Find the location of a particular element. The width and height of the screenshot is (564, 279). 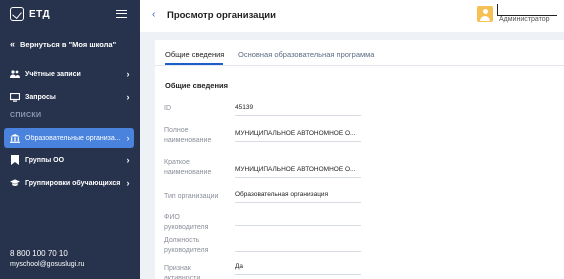

sidebar-item-label: Учётные записи is located at coordinates (53, 74).